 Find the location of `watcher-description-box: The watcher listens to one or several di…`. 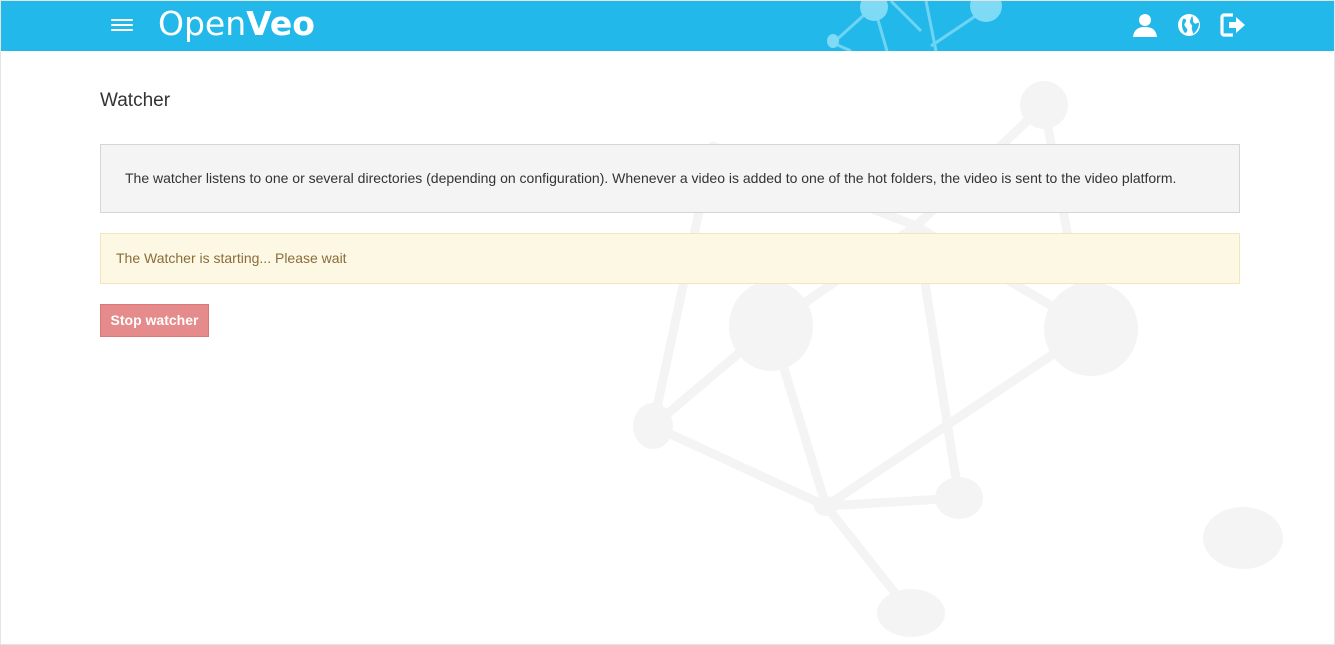

watcher-description-box: The watcher listens to one or several di… is located at coordinates (670, 178).